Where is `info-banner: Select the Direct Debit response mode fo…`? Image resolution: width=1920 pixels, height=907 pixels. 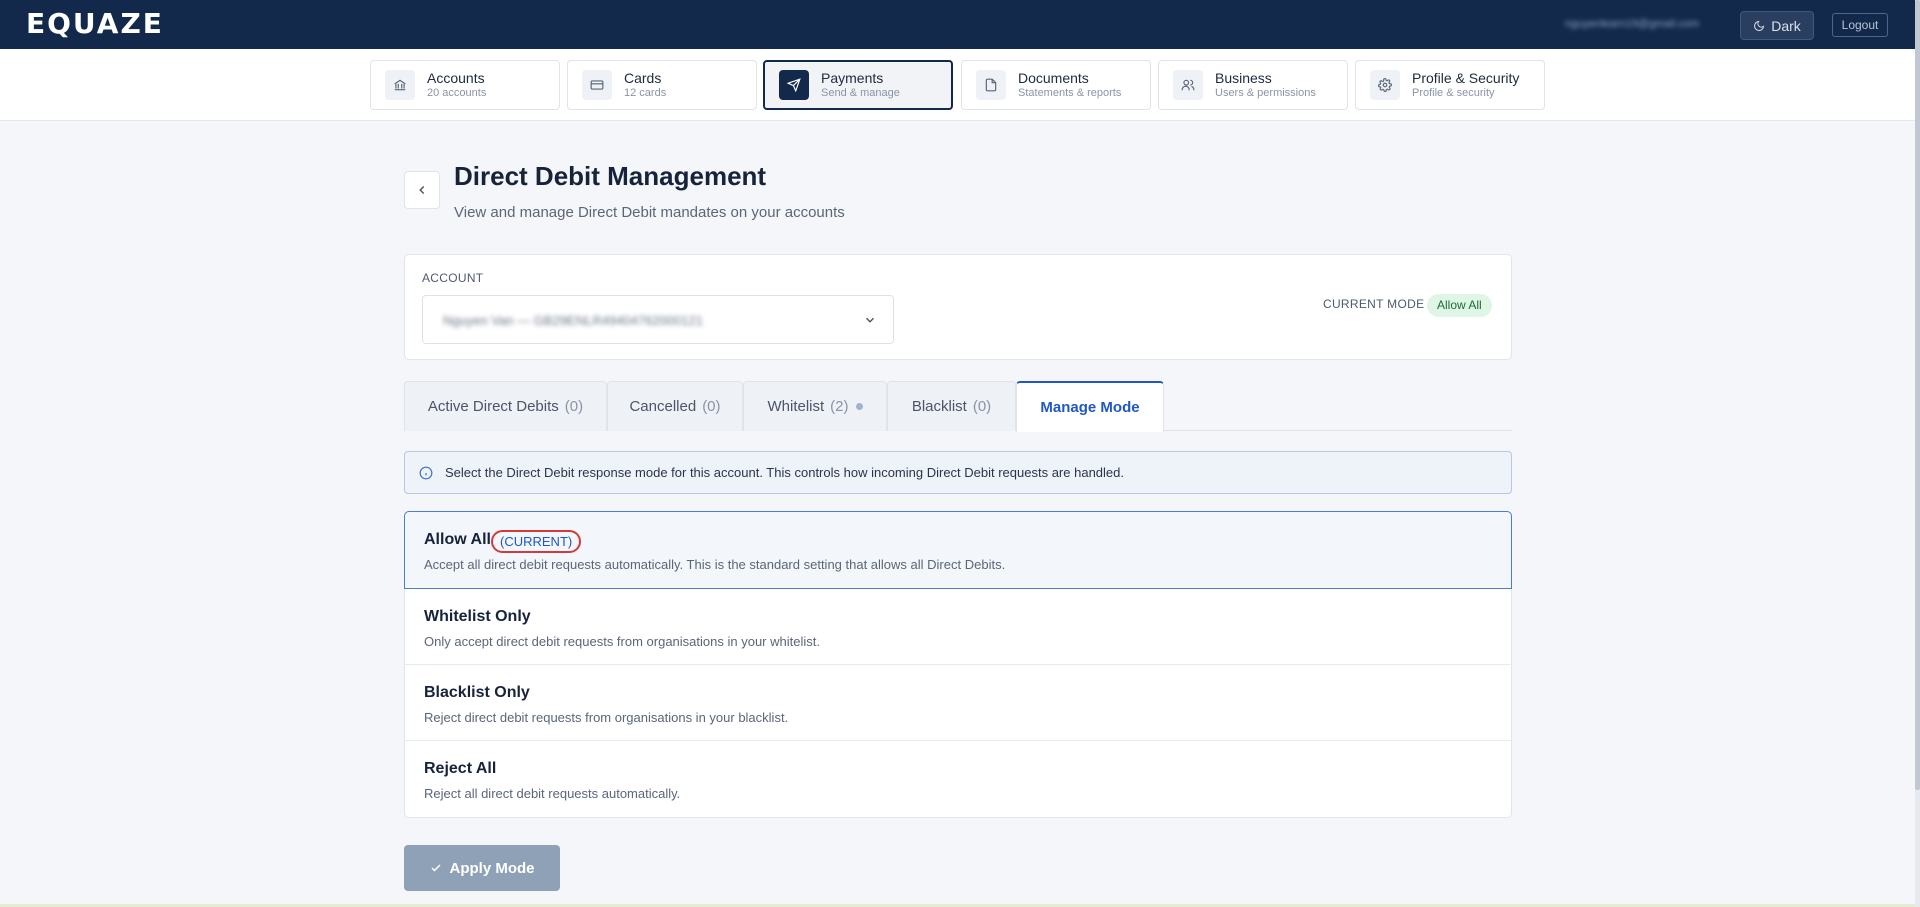 info-banner: Select the Direct Debit response mode fo… is located at coordinates (958, 472).